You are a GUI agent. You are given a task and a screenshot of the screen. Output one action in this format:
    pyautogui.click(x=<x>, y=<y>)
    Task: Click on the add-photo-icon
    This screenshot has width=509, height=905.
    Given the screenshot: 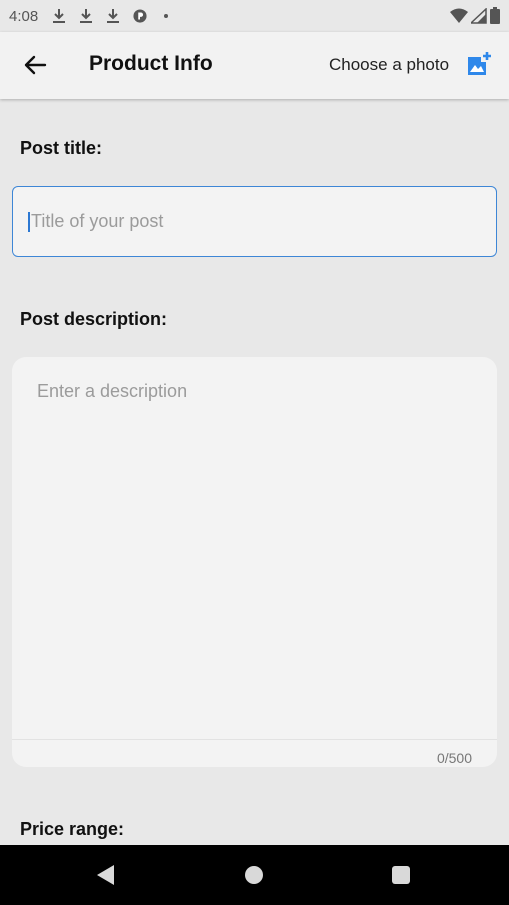 What is the action you would take?
    pyautogui.click(x=479, y=64)
    